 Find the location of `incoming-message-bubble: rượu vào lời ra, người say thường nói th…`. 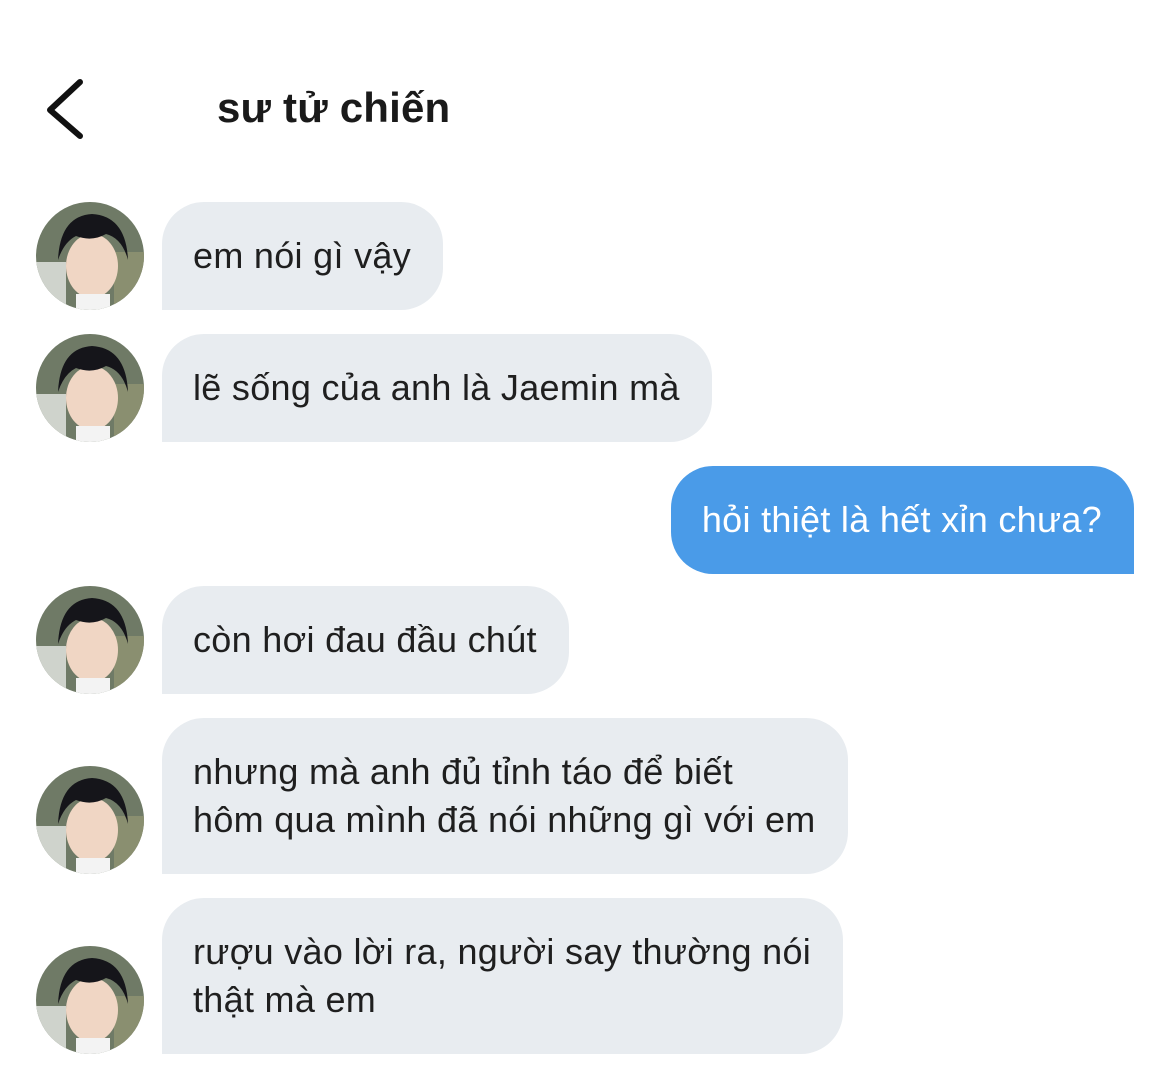

incoming-message-bubble: rượu vào lời ra, người say thường nói th… is located at coordinates (503, 976).